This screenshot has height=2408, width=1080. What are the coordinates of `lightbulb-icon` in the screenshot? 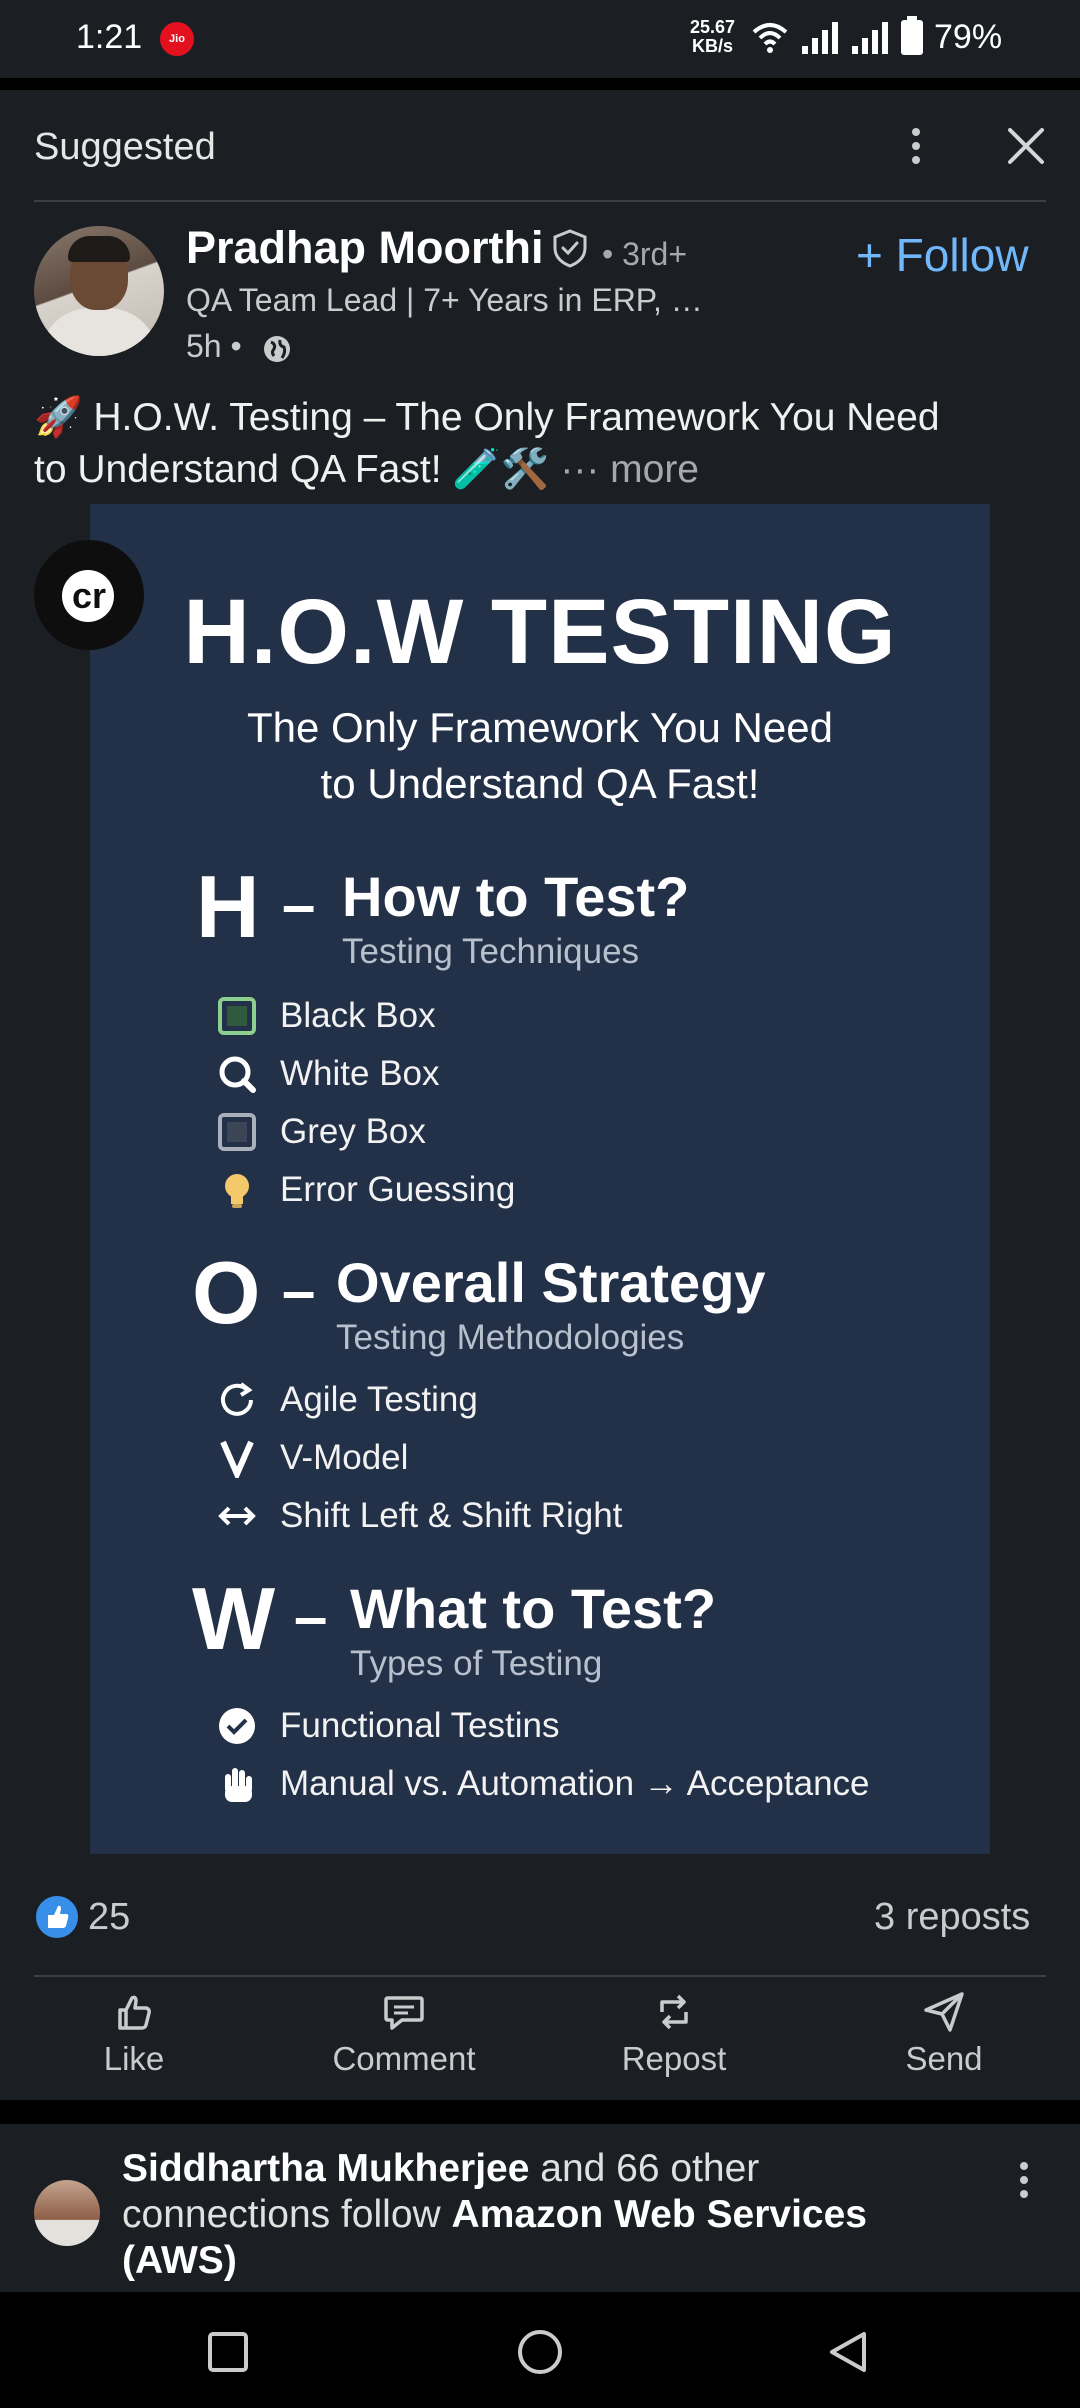 It's located at (237, 1191).